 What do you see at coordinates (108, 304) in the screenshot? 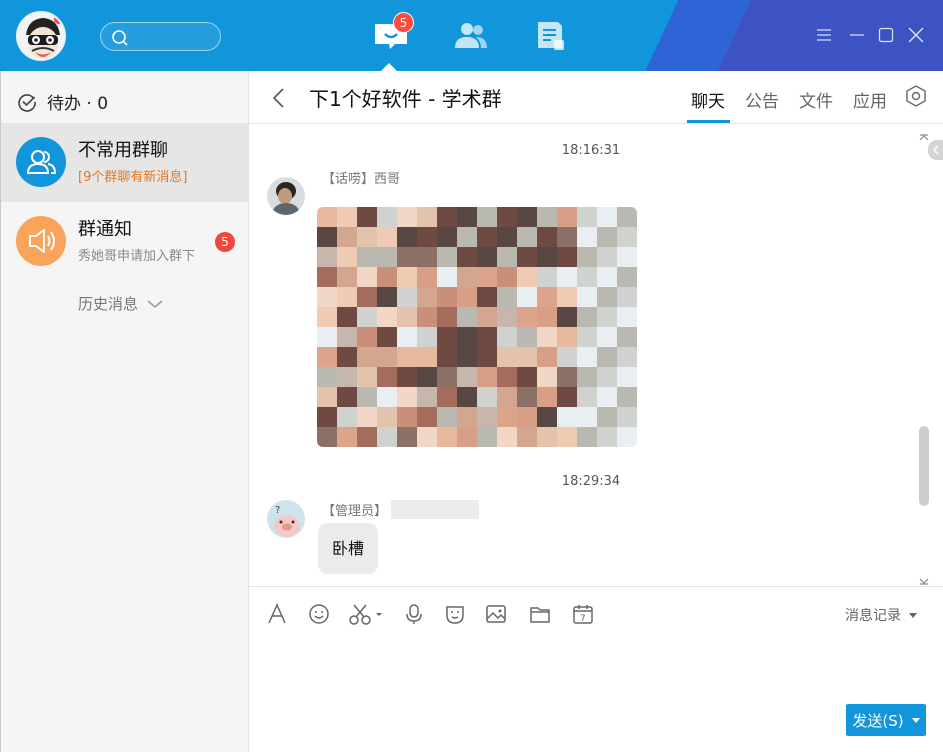
I see `history-label: 历史消息` at bounding box center [108, 304].